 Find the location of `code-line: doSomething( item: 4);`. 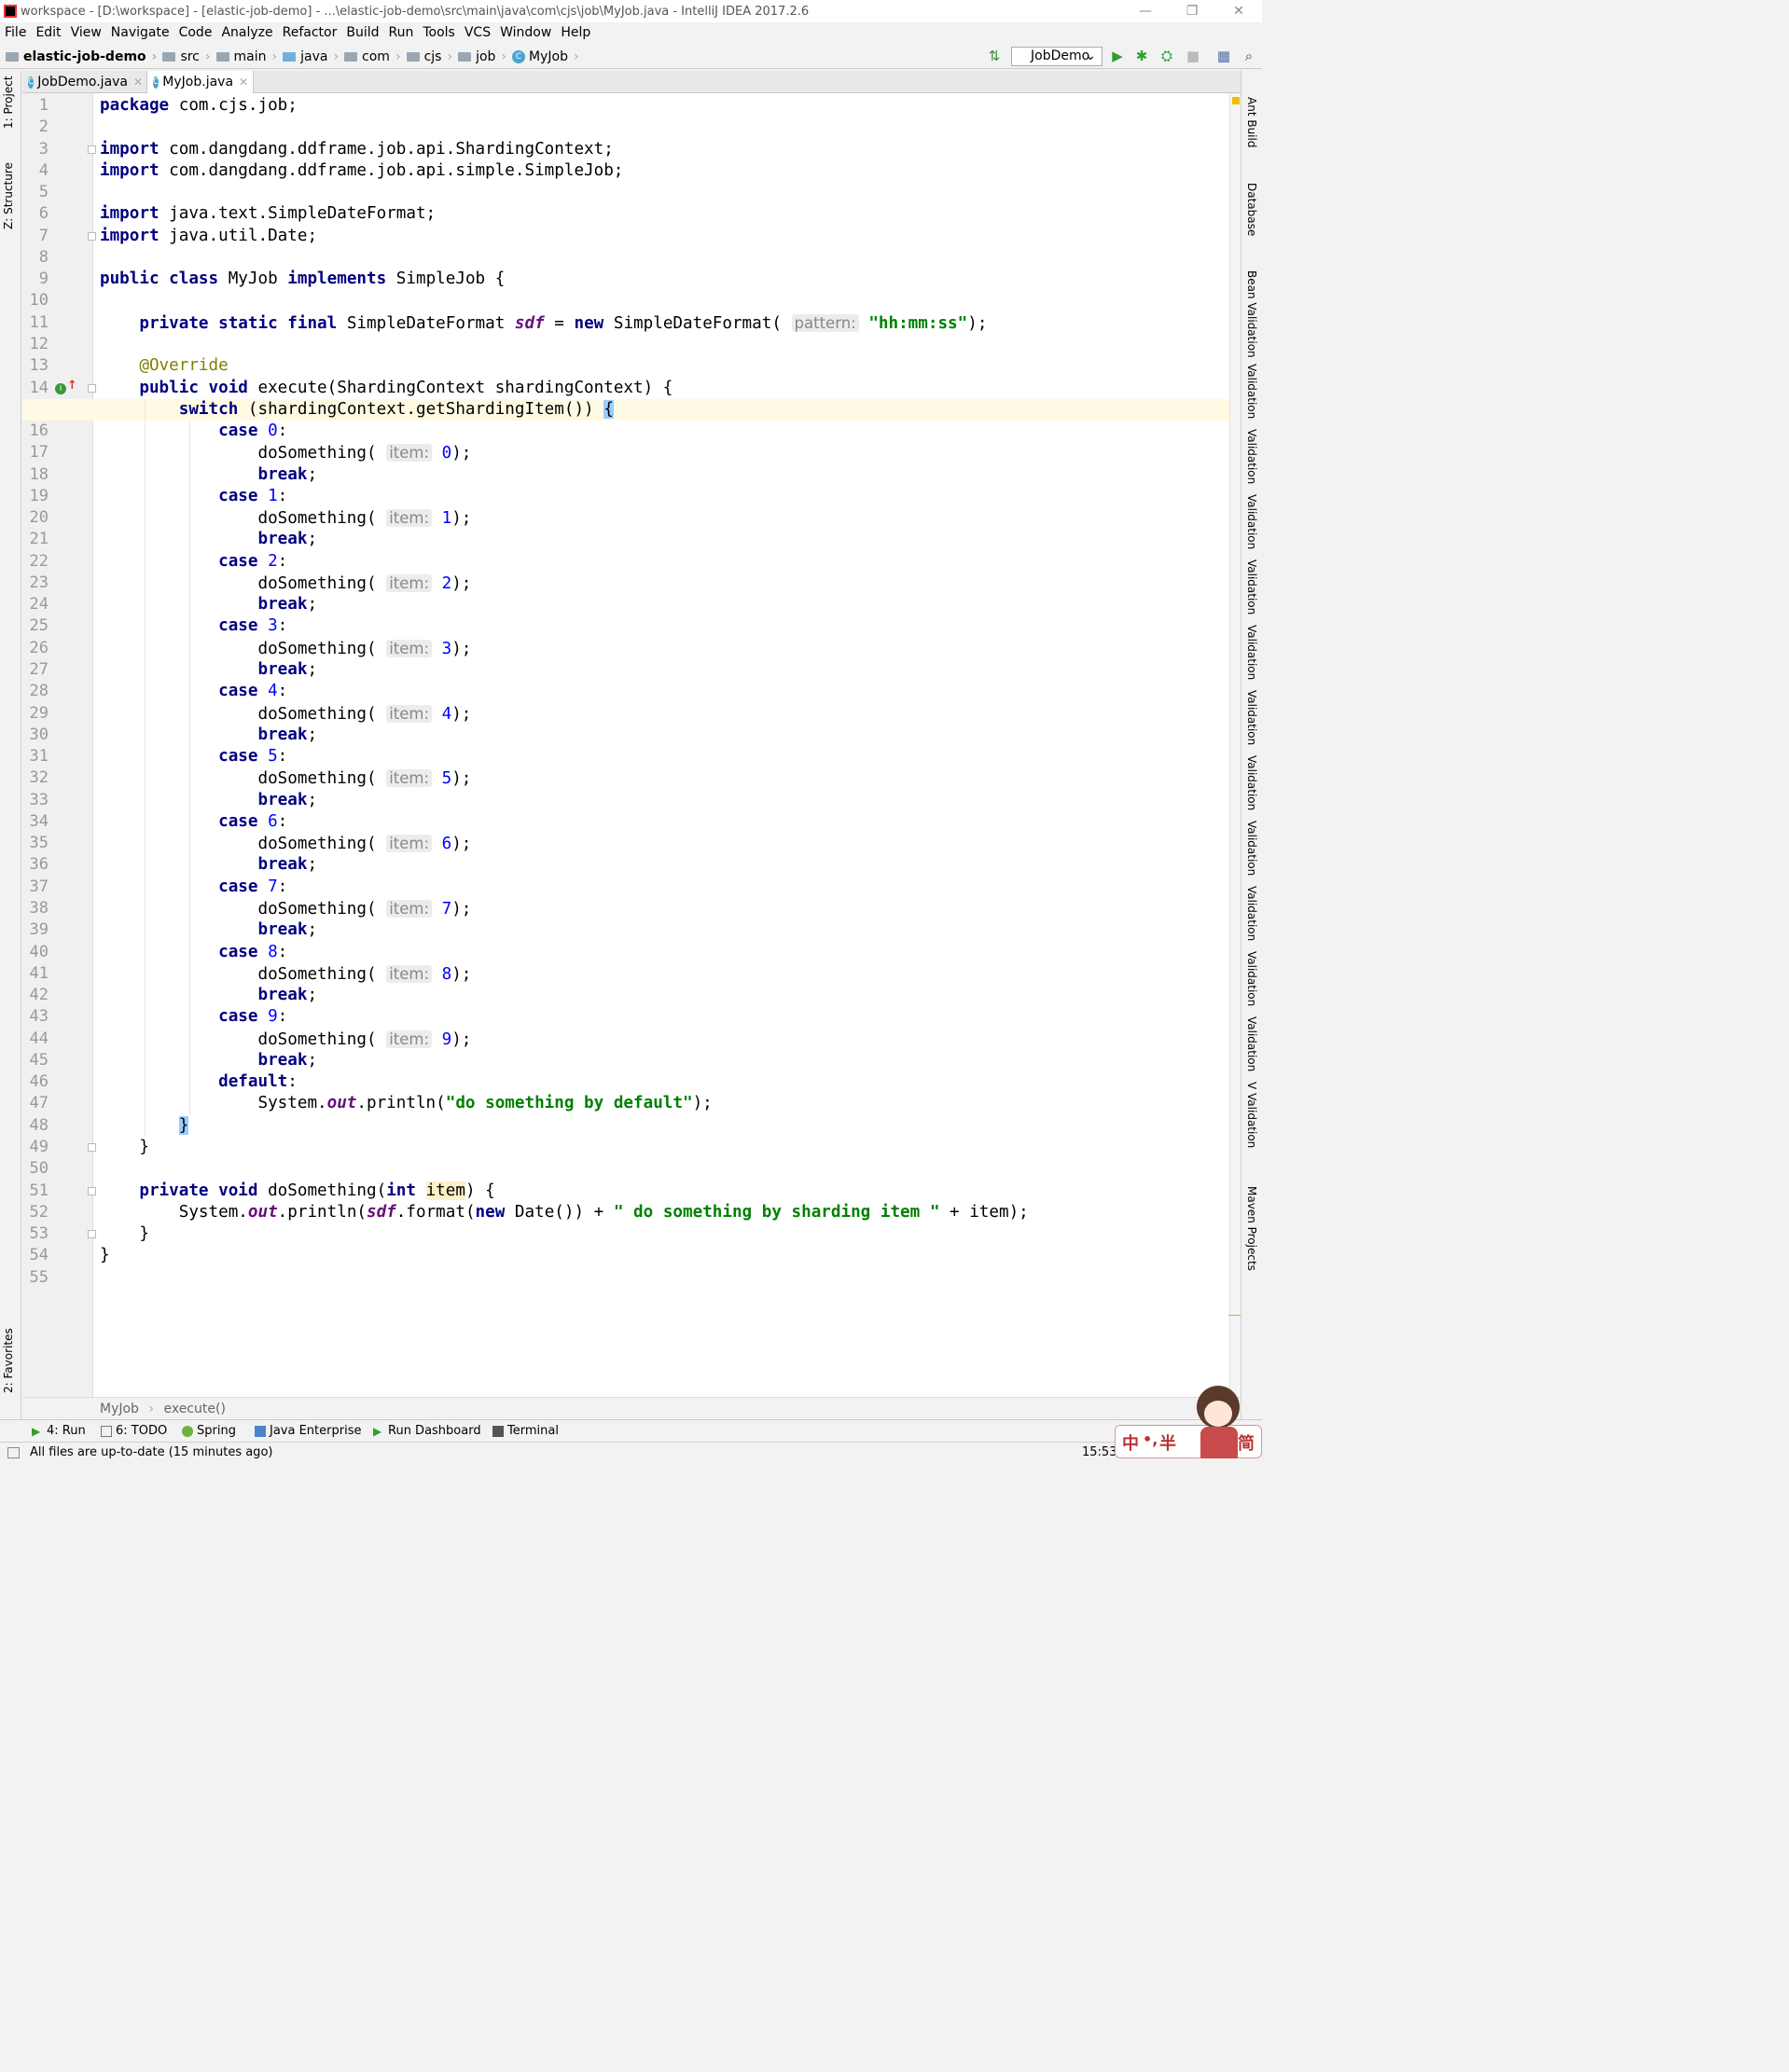

code-line: doSomething( item: 4); is located at coordinates (285, 714).